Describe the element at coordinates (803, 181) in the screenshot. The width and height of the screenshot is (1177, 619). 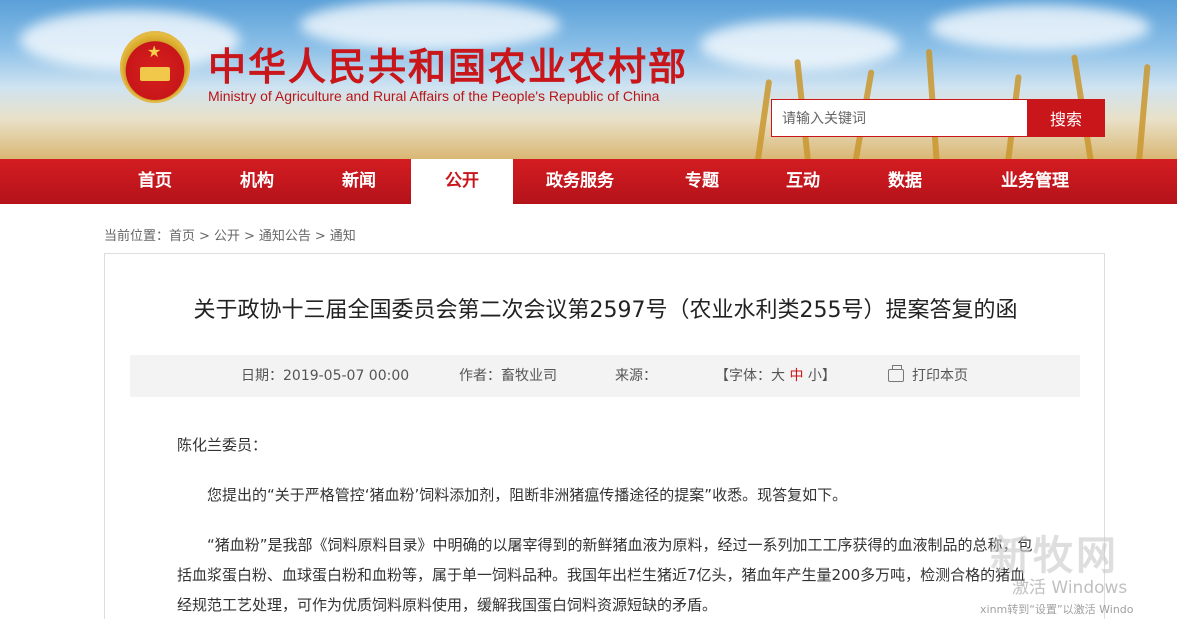
I see `nav-item-interaction: 互动` at that location.